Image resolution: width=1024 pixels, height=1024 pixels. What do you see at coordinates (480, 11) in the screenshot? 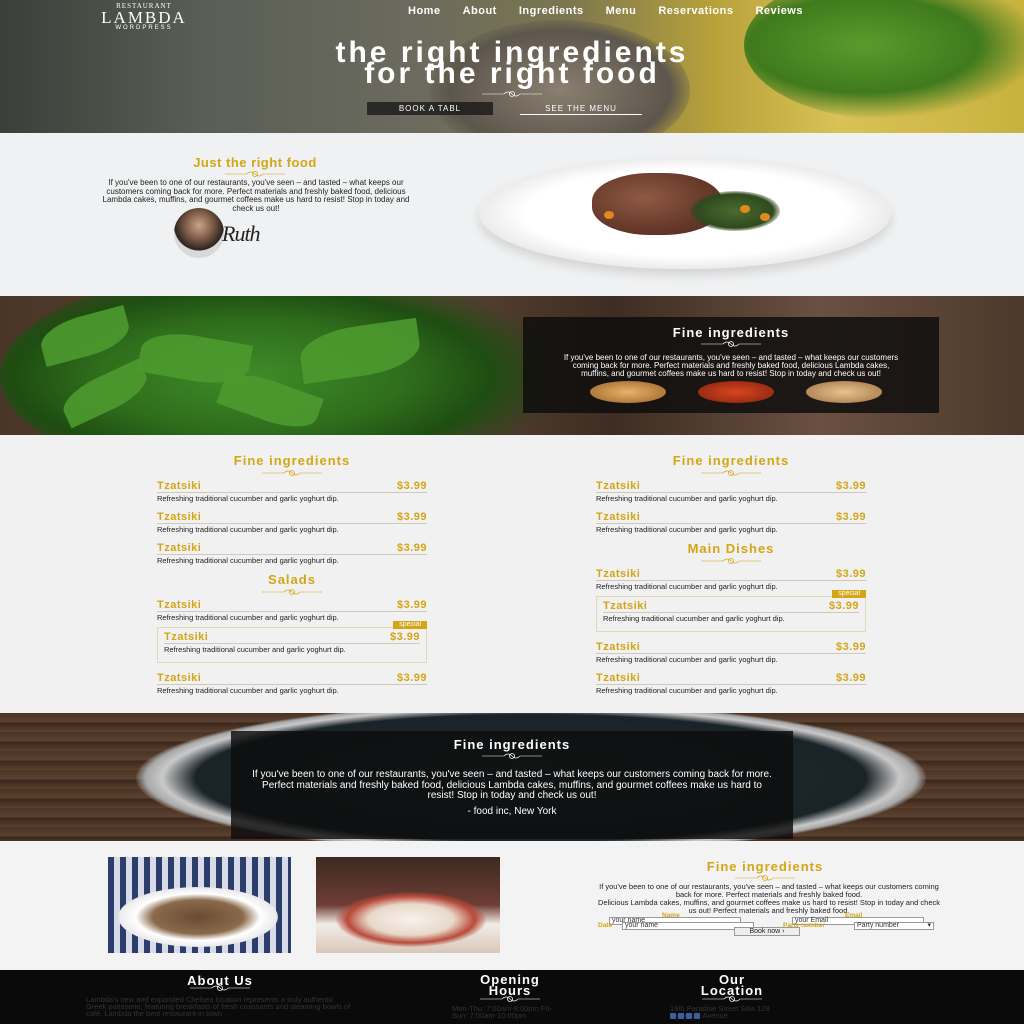
I see `nav-about: About` at bounding box center [480, 11].